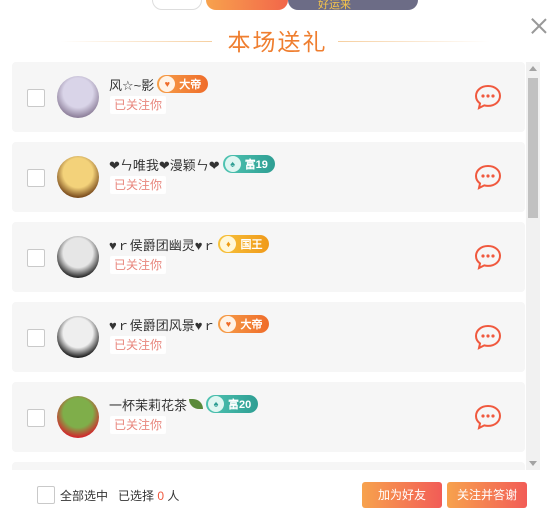 The height and width of the screenshot is (527, 555). I want to click on level-badge: ♦ 国王, so click(244, 244).